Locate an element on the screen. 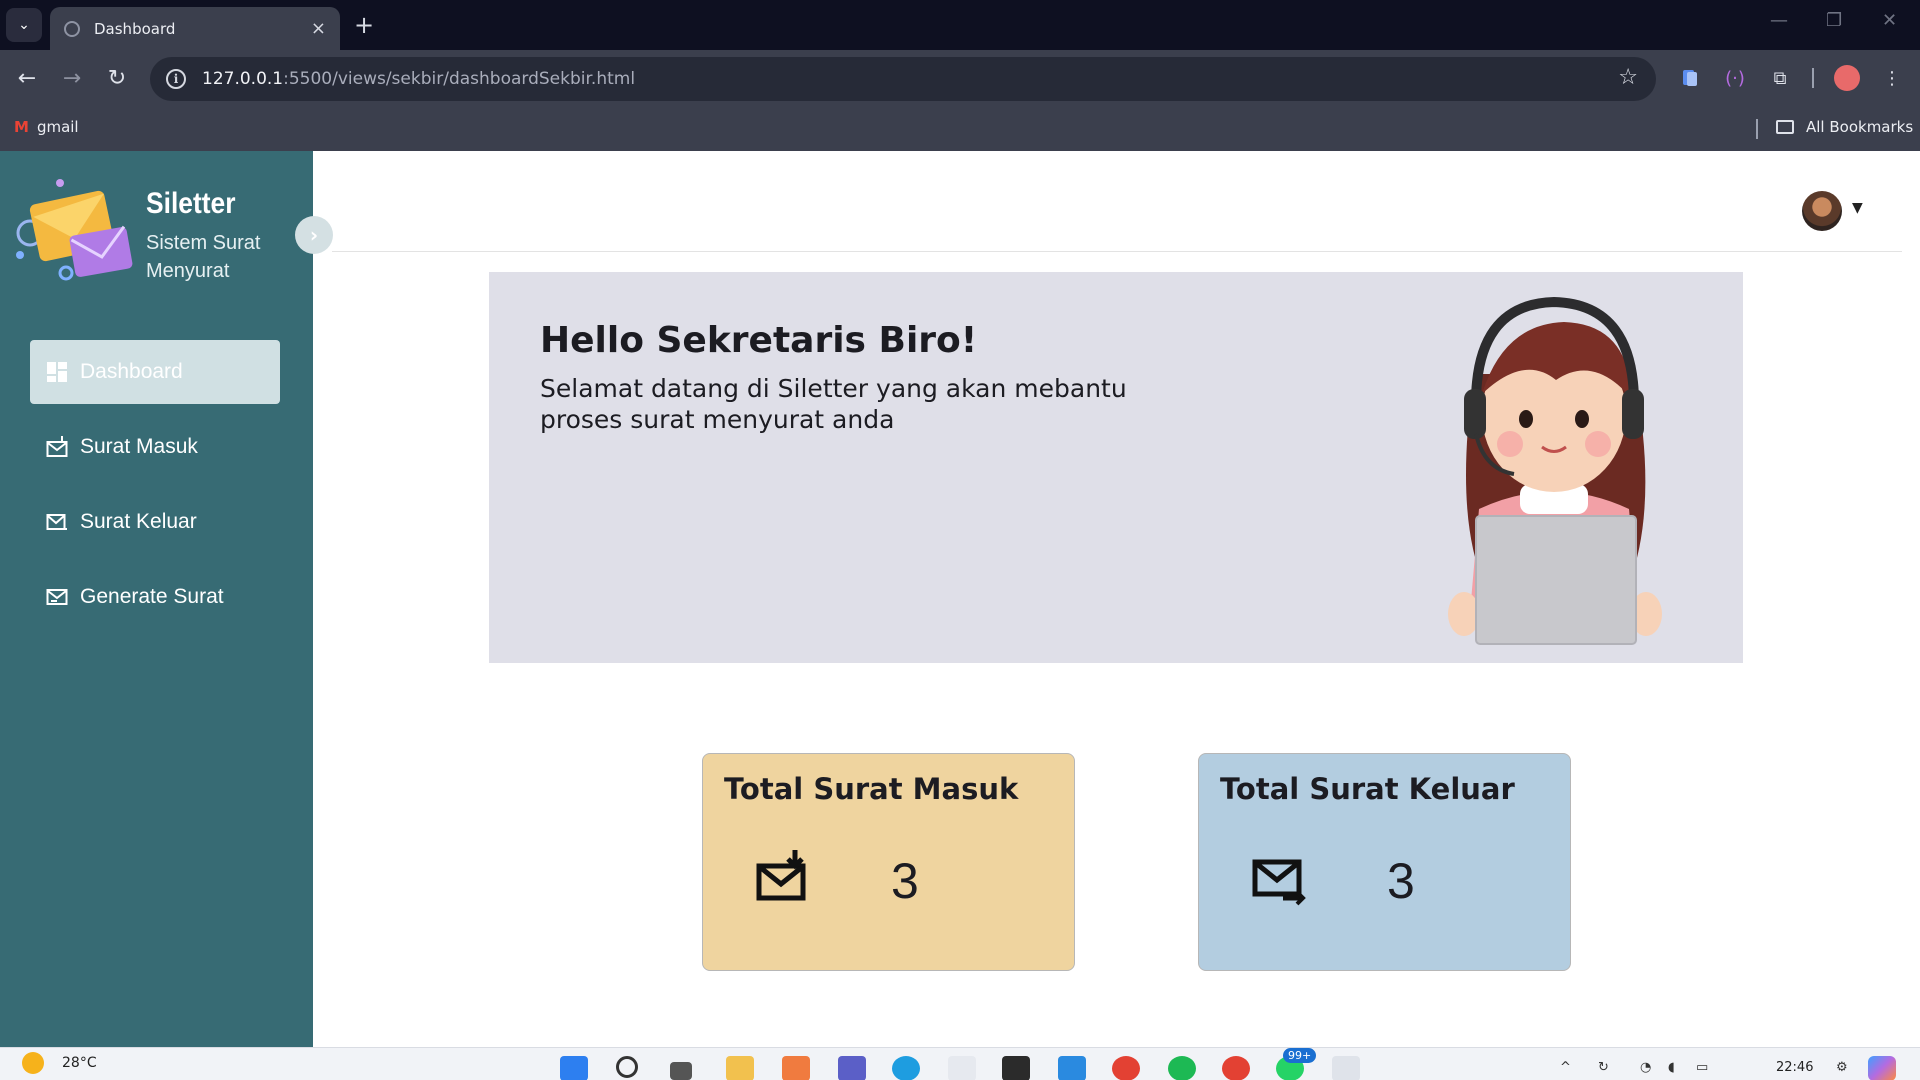  copilot-icon is located at coordinates (1882, 1068).